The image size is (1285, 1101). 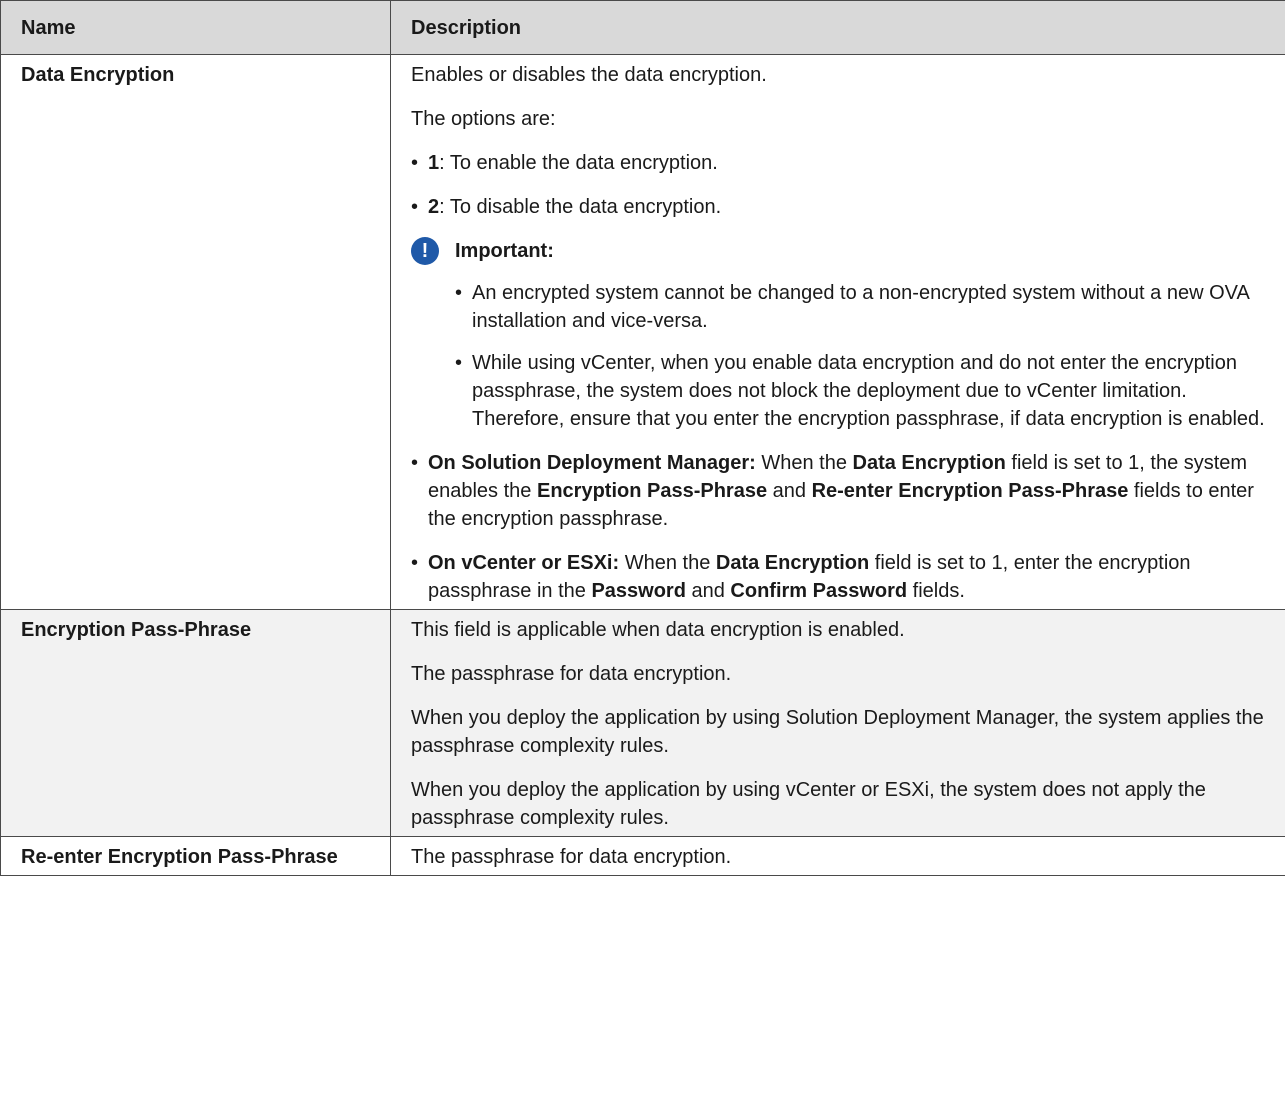 What do you see at coordinates (837, 27) in the screenshot?
I see `column-header-description: Description` at bounding box center [837, 27].